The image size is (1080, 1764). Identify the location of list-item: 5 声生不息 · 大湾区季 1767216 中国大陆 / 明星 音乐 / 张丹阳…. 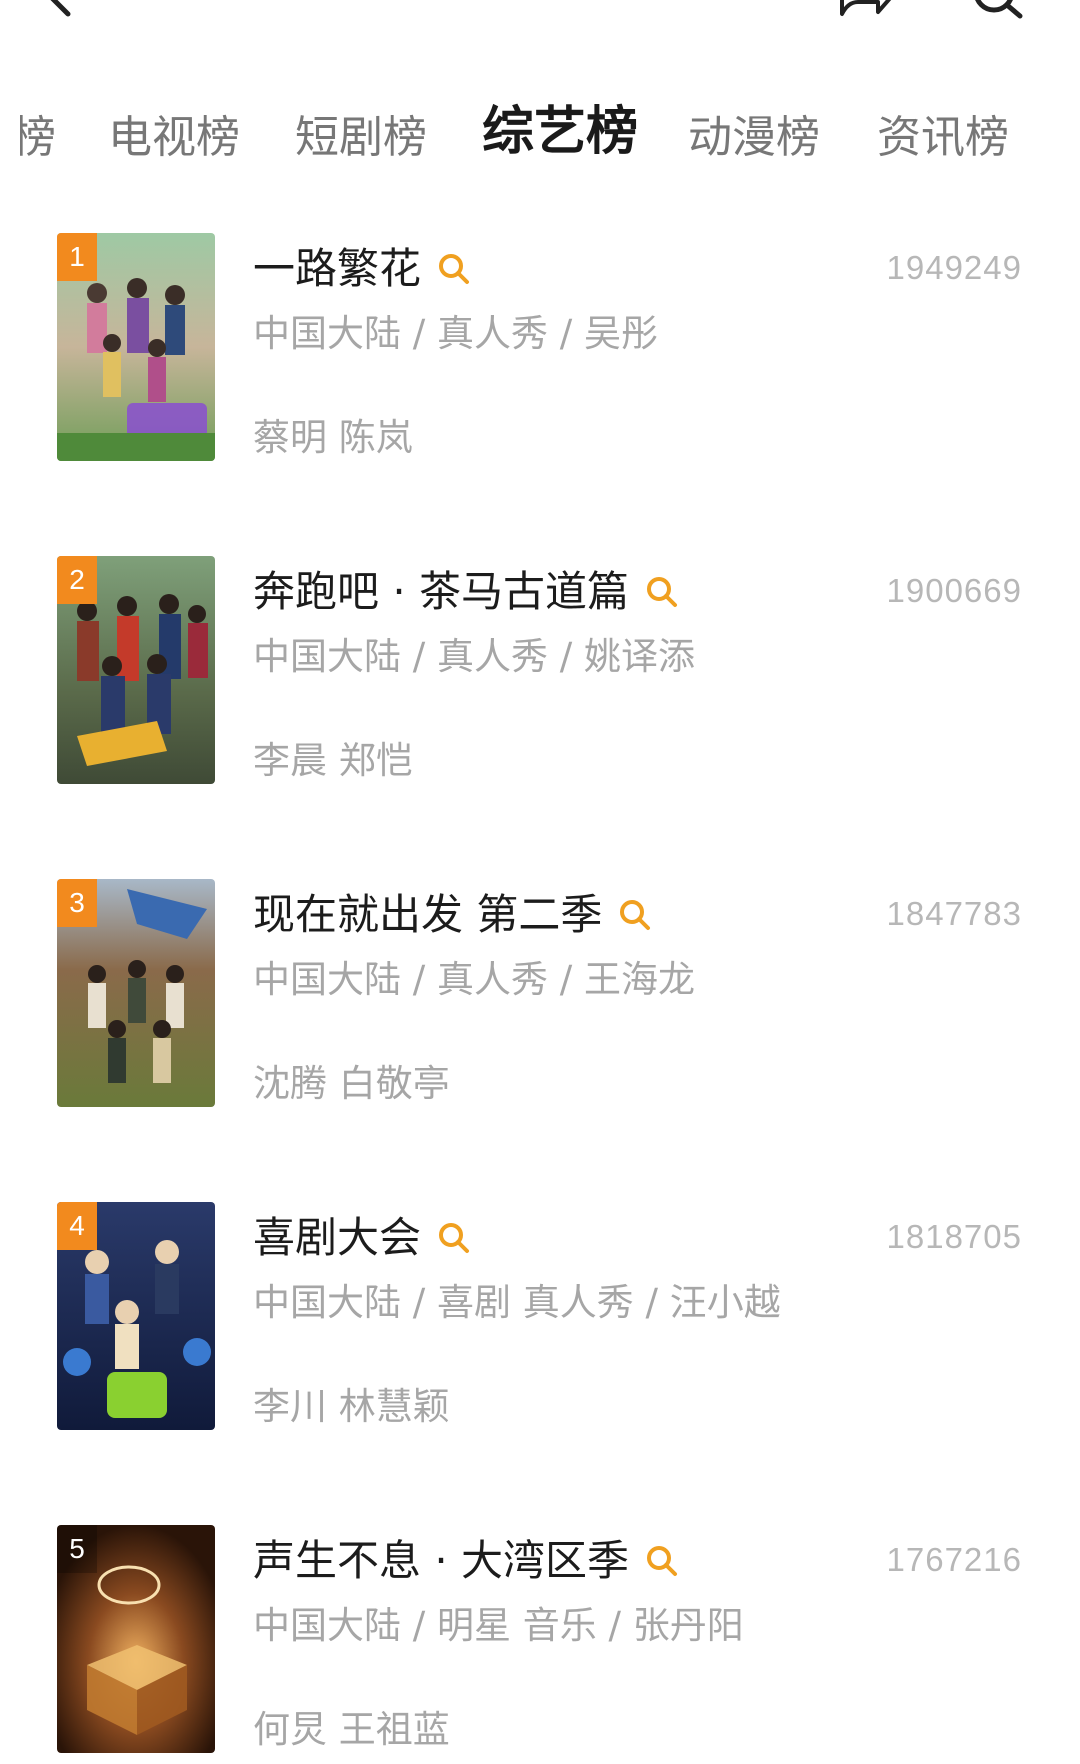
(540, 1644).